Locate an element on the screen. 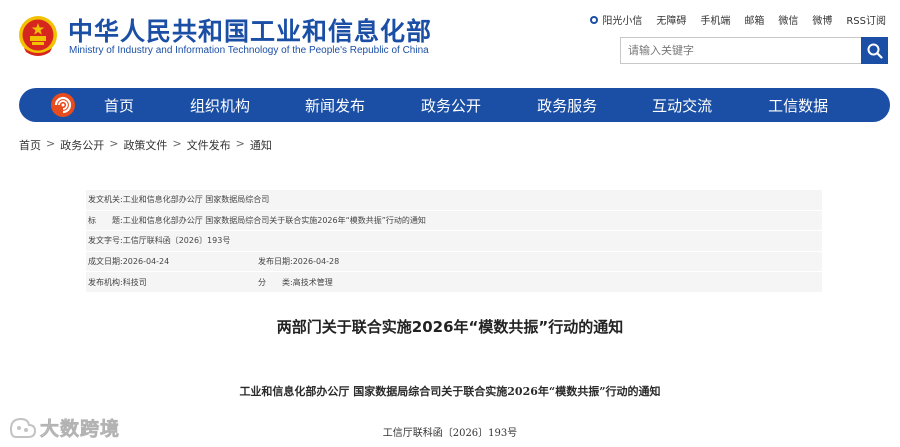  nav-item-interaction: 互动交流 is located at coordinates (682, 105).